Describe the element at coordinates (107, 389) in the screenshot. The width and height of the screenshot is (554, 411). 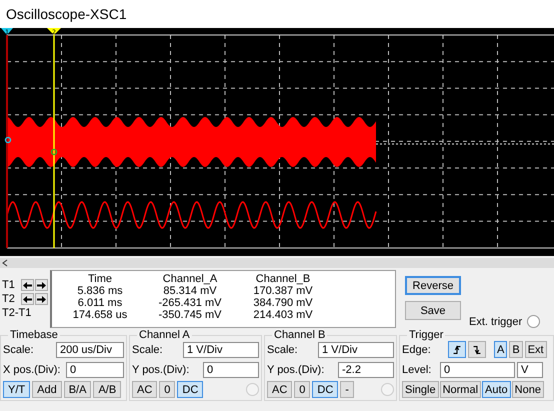
I see `mode-button: A/B` at that location.